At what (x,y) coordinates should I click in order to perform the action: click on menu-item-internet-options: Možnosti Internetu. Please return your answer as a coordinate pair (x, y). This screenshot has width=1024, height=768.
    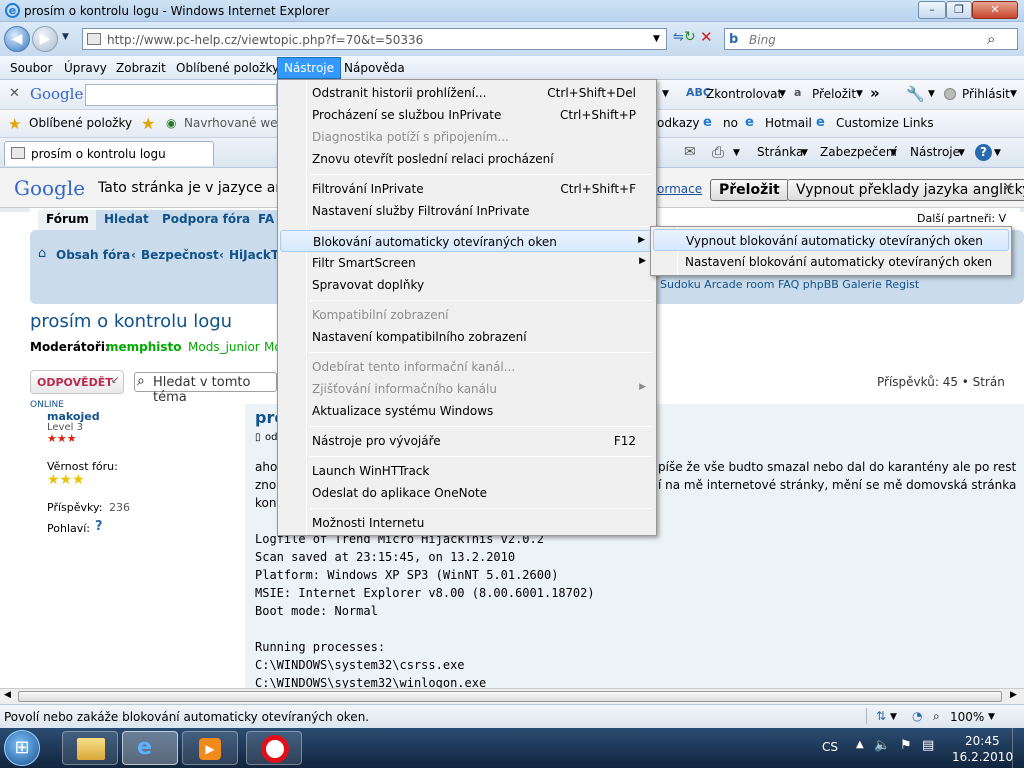
    Looking at the image, I should click on (467, 523).